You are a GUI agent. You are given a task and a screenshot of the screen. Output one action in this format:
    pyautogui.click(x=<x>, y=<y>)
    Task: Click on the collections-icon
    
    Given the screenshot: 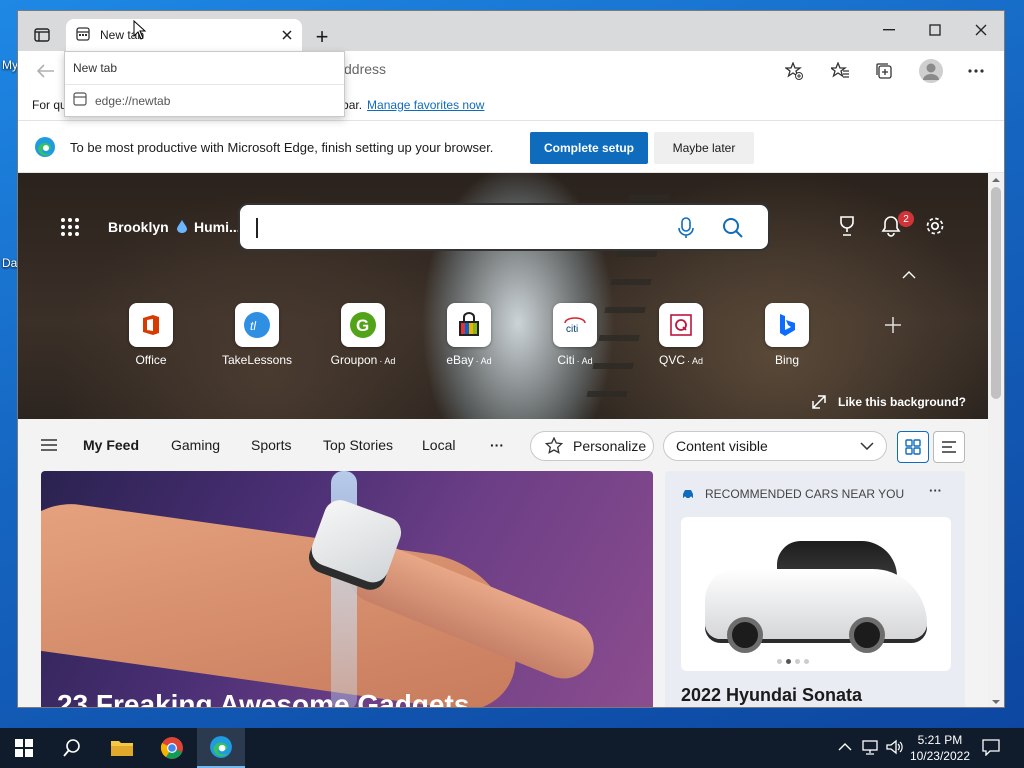 What is the action you would take?
    pyautogui.click(x=884, y=71)
    